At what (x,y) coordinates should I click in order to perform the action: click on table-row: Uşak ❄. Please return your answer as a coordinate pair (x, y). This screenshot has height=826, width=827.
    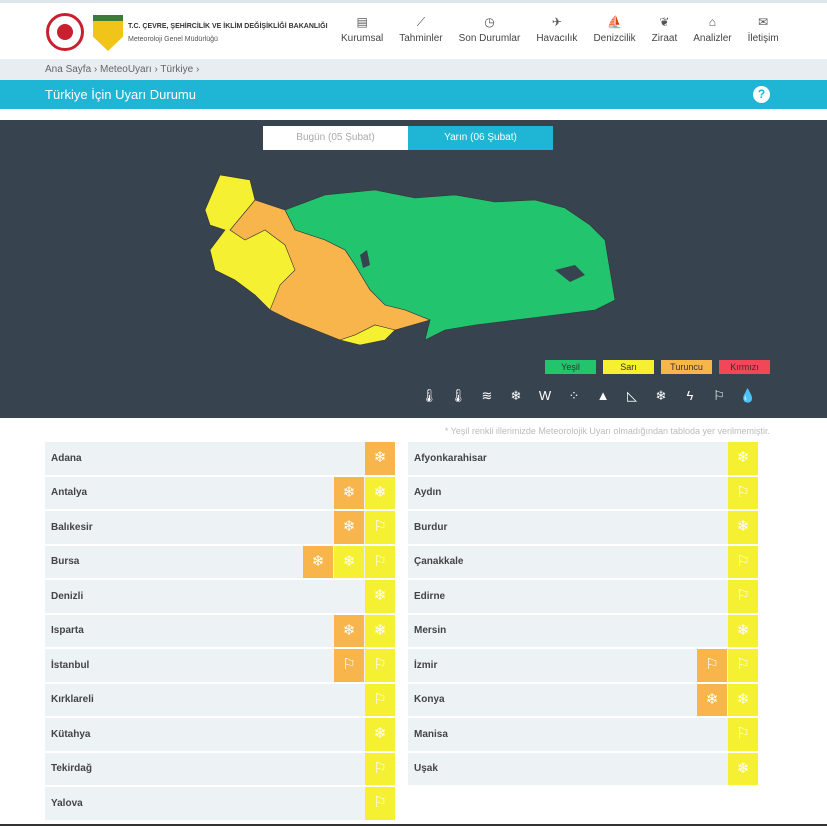
    Looking at the image, I should click on (583, 768).